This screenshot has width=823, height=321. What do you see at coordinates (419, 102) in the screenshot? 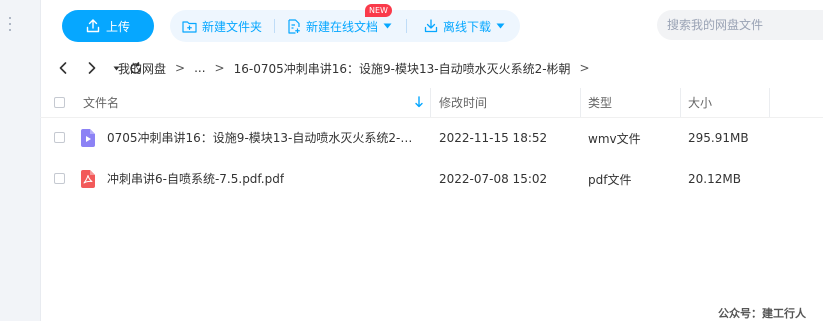
I see `sort-down-icon` at bounding box center [419, 102].